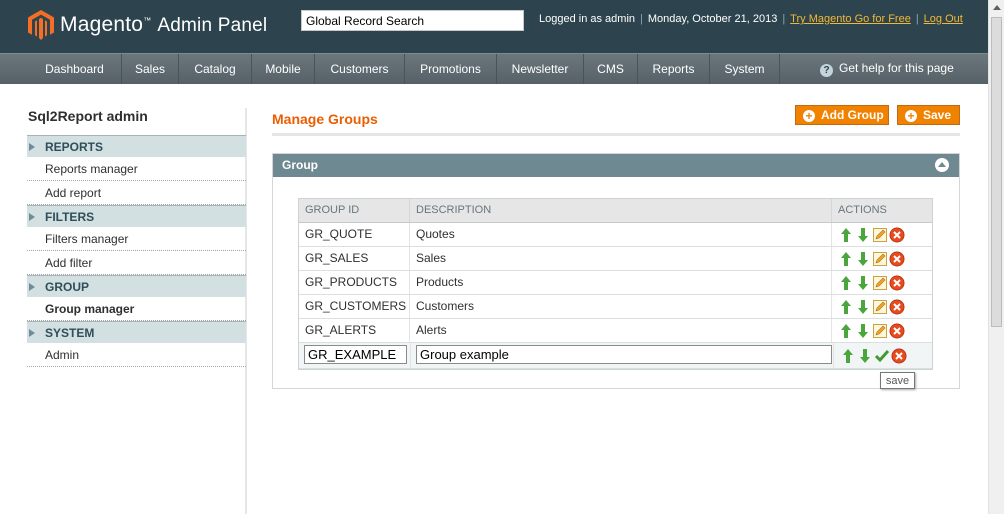  I want to click on sidebar-section-group: GROUP, so click(136, 286).